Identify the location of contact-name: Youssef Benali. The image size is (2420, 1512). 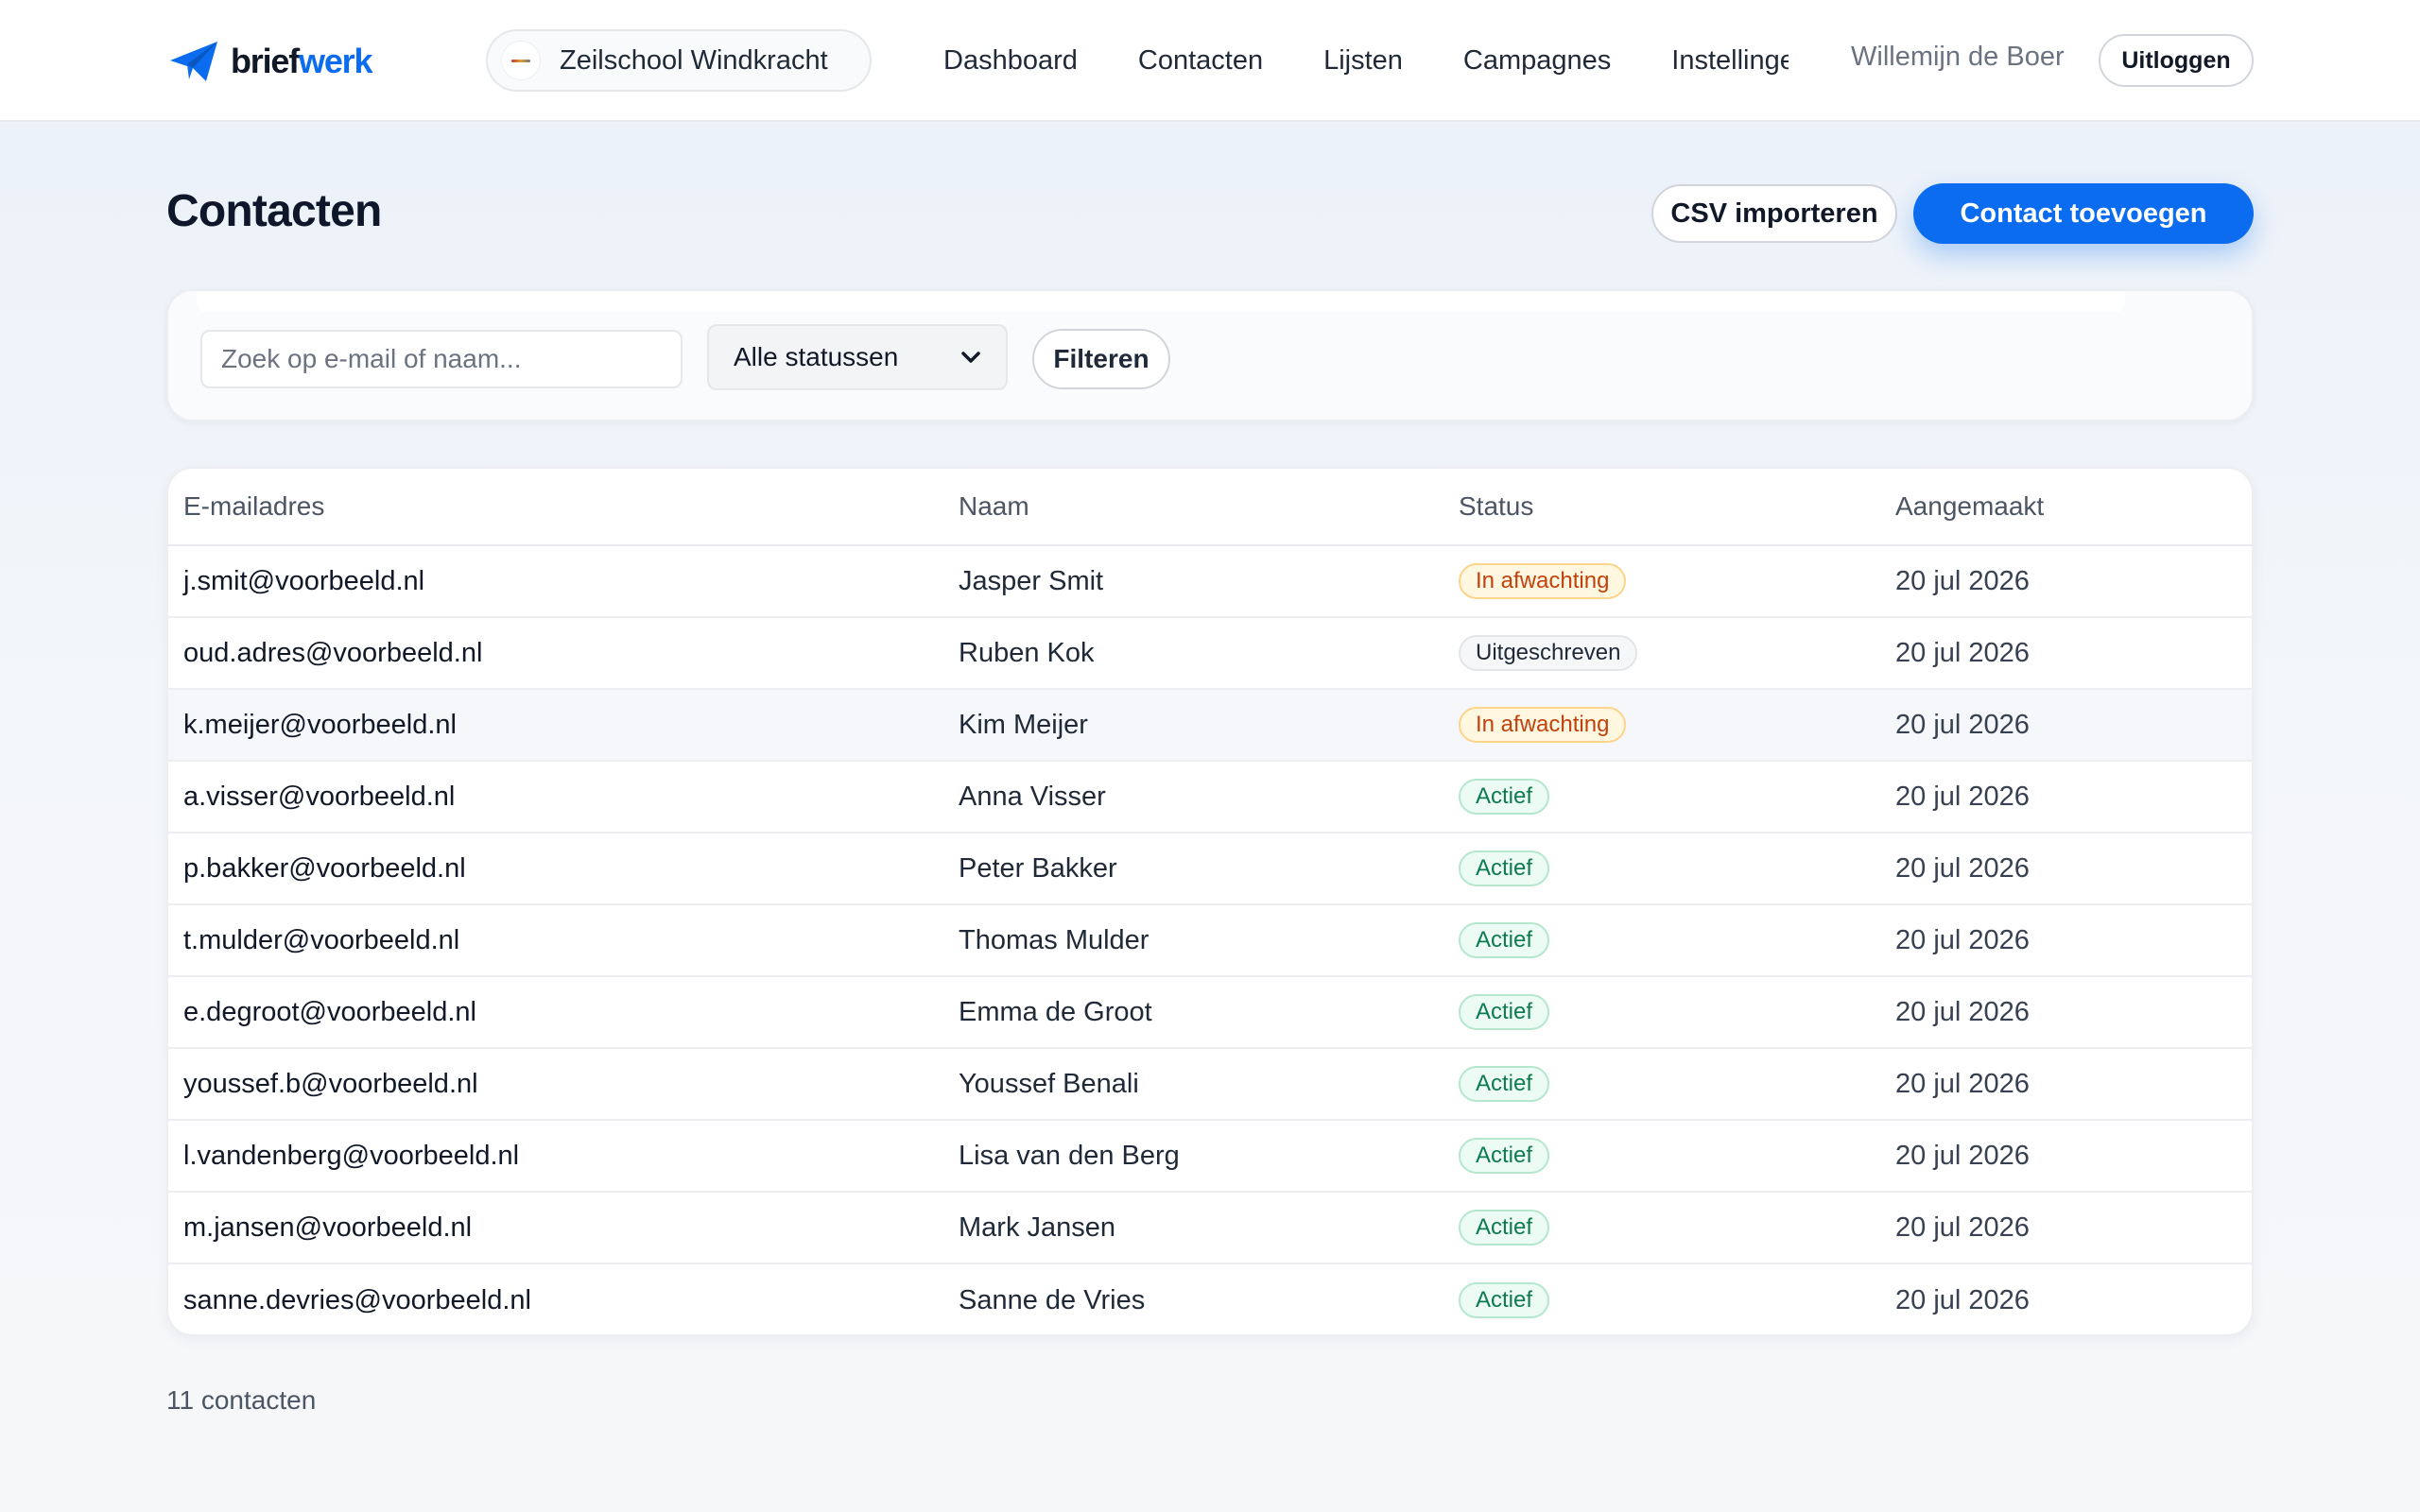
(1049, 1083).